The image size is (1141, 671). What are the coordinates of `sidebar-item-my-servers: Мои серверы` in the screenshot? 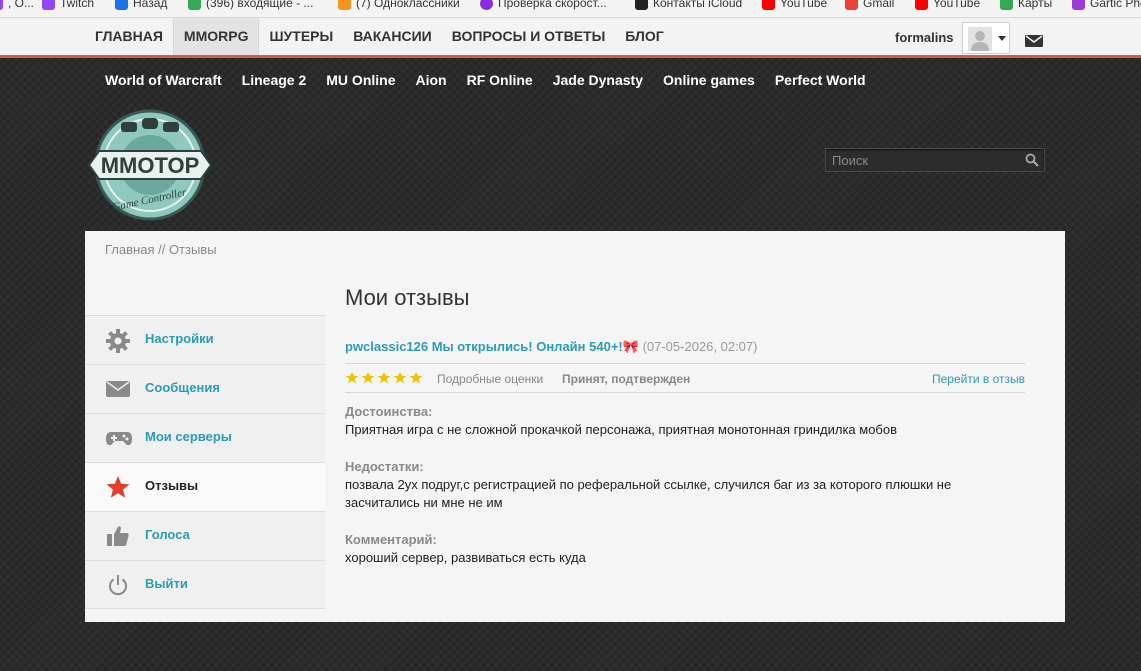 It's located at (205, 437).